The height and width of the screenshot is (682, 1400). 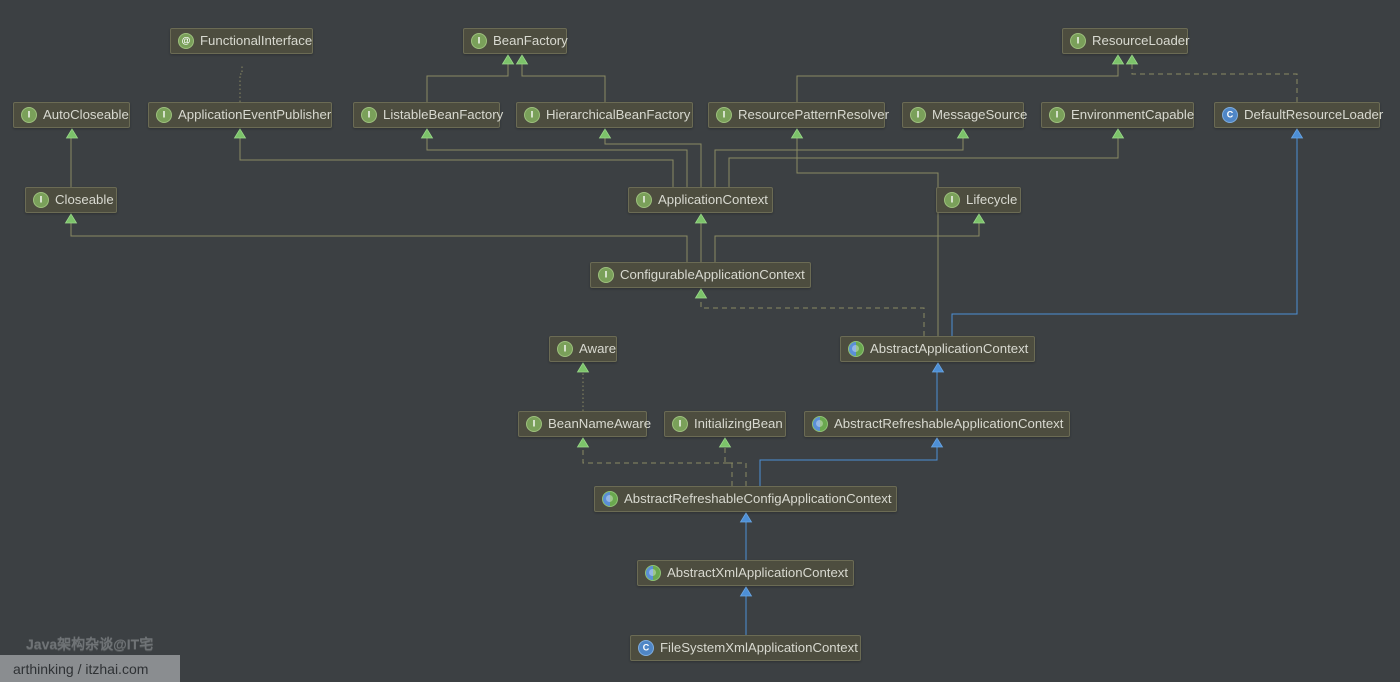 What do you see at coordinates (443, 114) in the screenshot?
I see `class-node-label: ListableBeanFactory` at bounding box center [443, 114].